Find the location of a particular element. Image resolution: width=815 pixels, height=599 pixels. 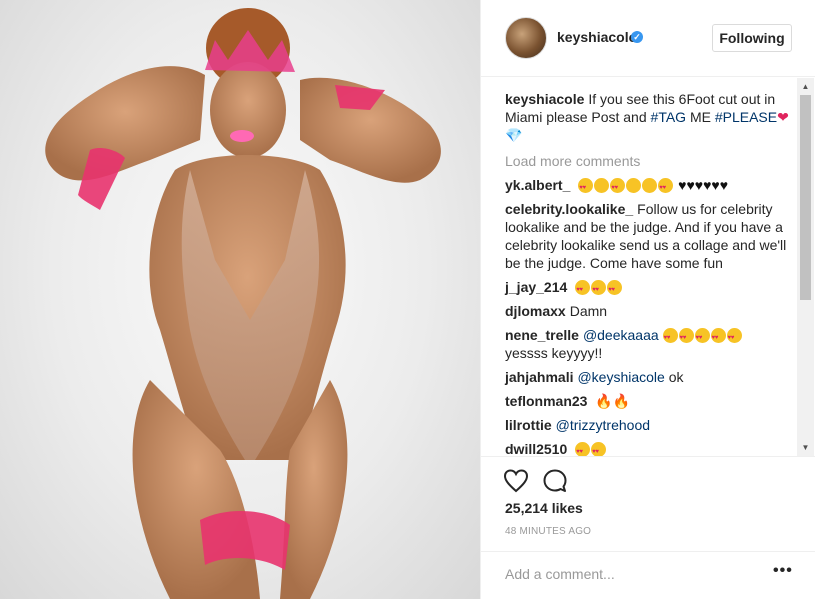

likes-count: 25,214 likes is located at coordinates (544, 508).